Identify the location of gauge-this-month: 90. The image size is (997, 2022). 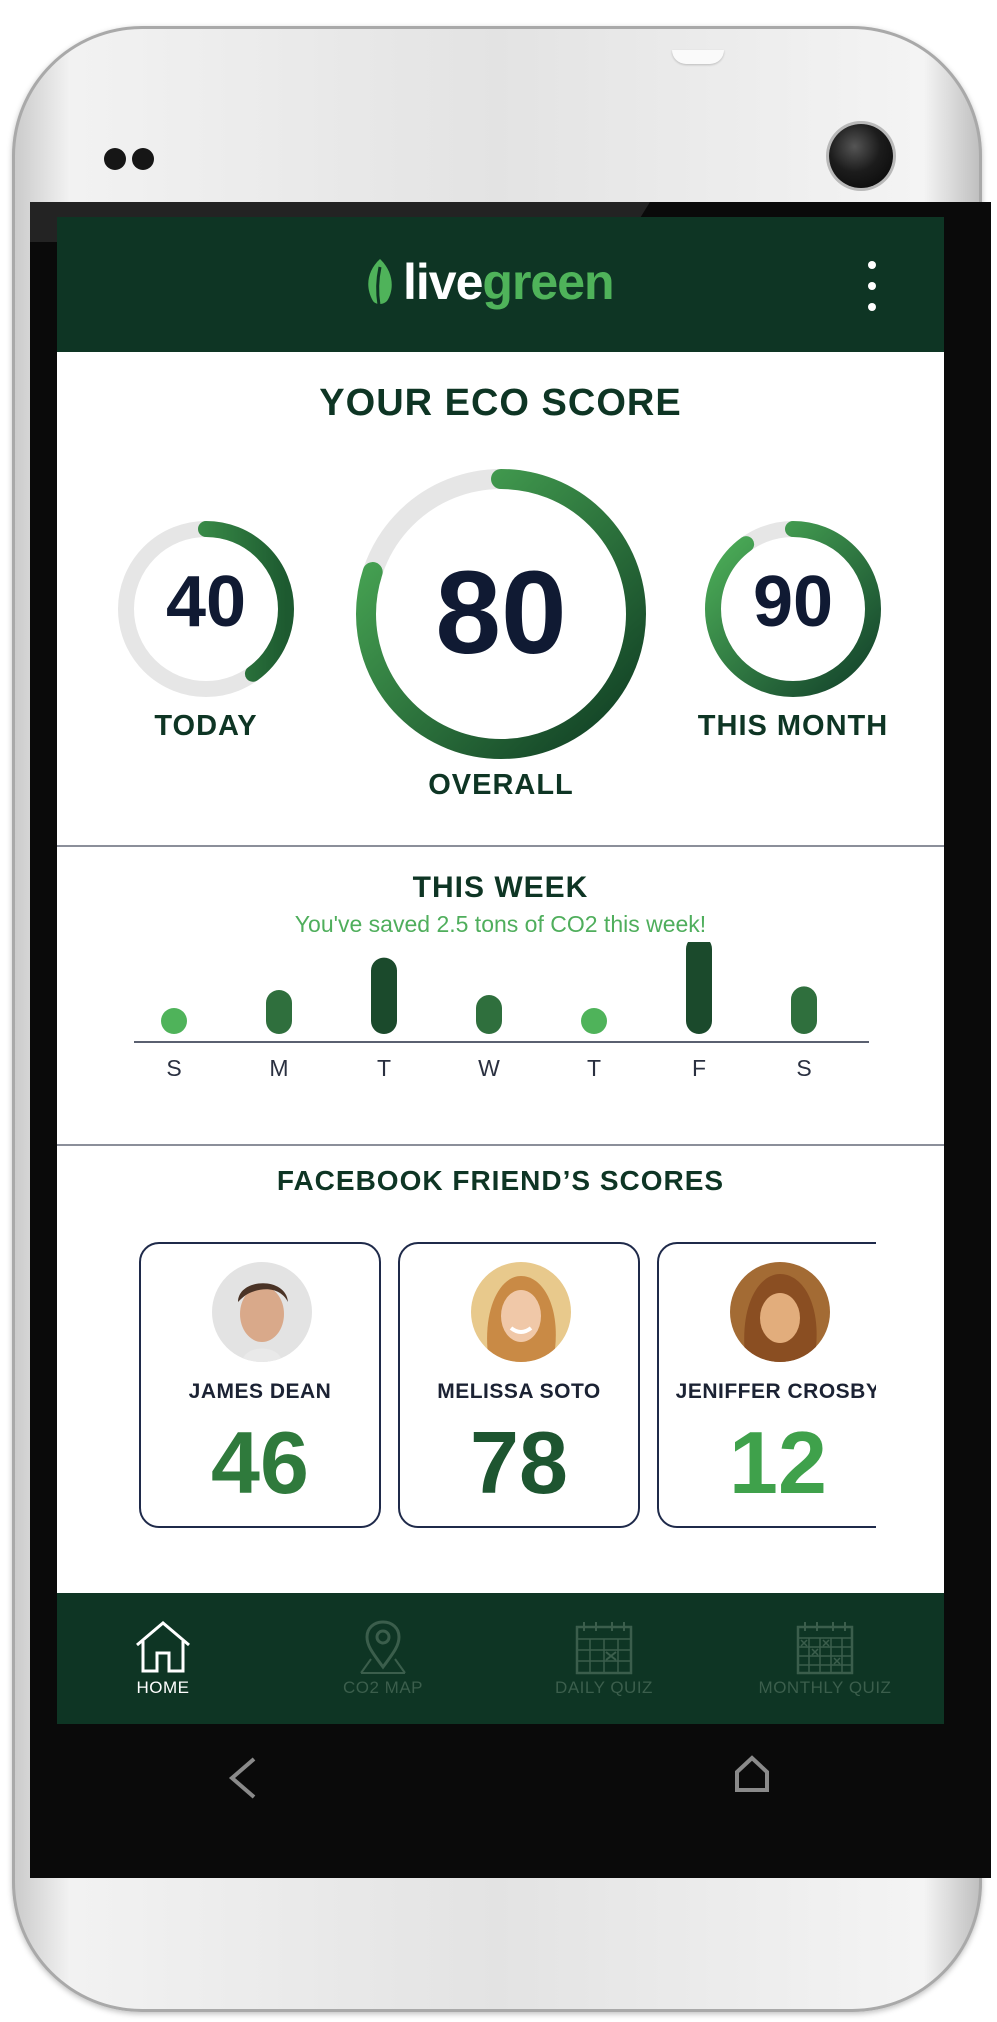
(793, 609).